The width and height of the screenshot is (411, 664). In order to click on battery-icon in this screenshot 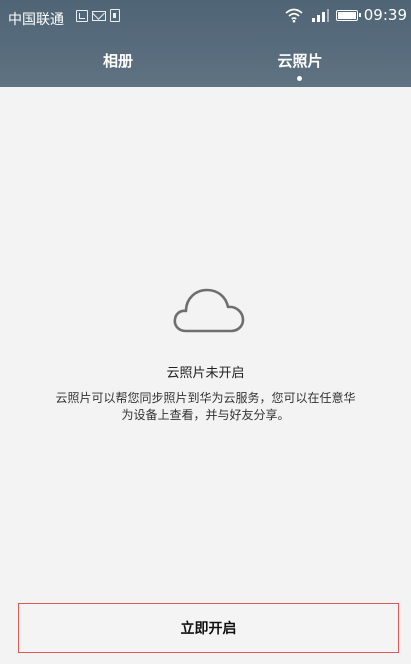, I will do `click(348, 15)`.